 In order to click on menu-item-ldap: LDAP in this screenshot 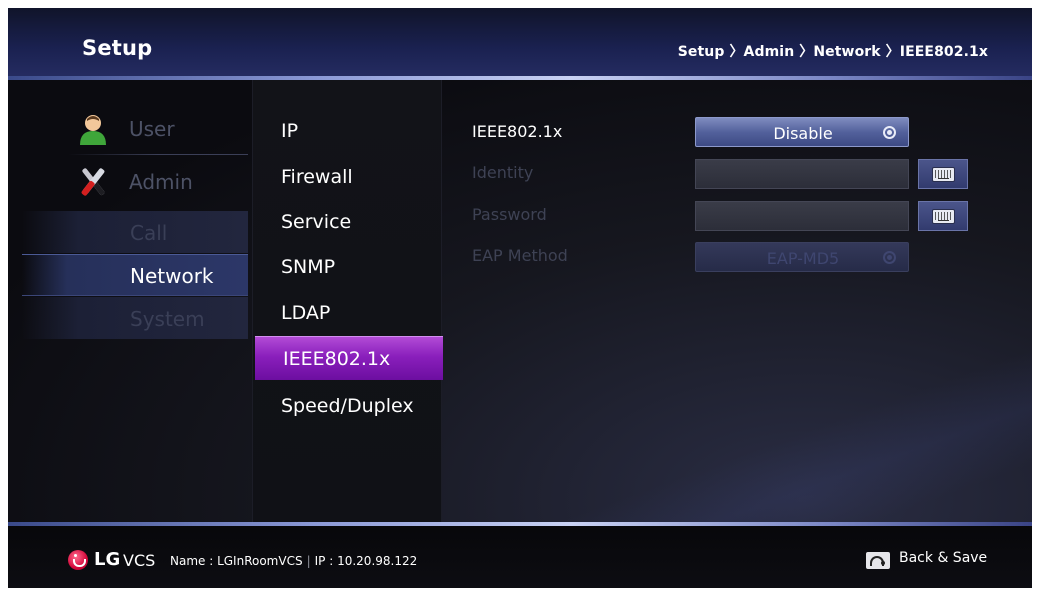, I will do `click(348, 313)`.